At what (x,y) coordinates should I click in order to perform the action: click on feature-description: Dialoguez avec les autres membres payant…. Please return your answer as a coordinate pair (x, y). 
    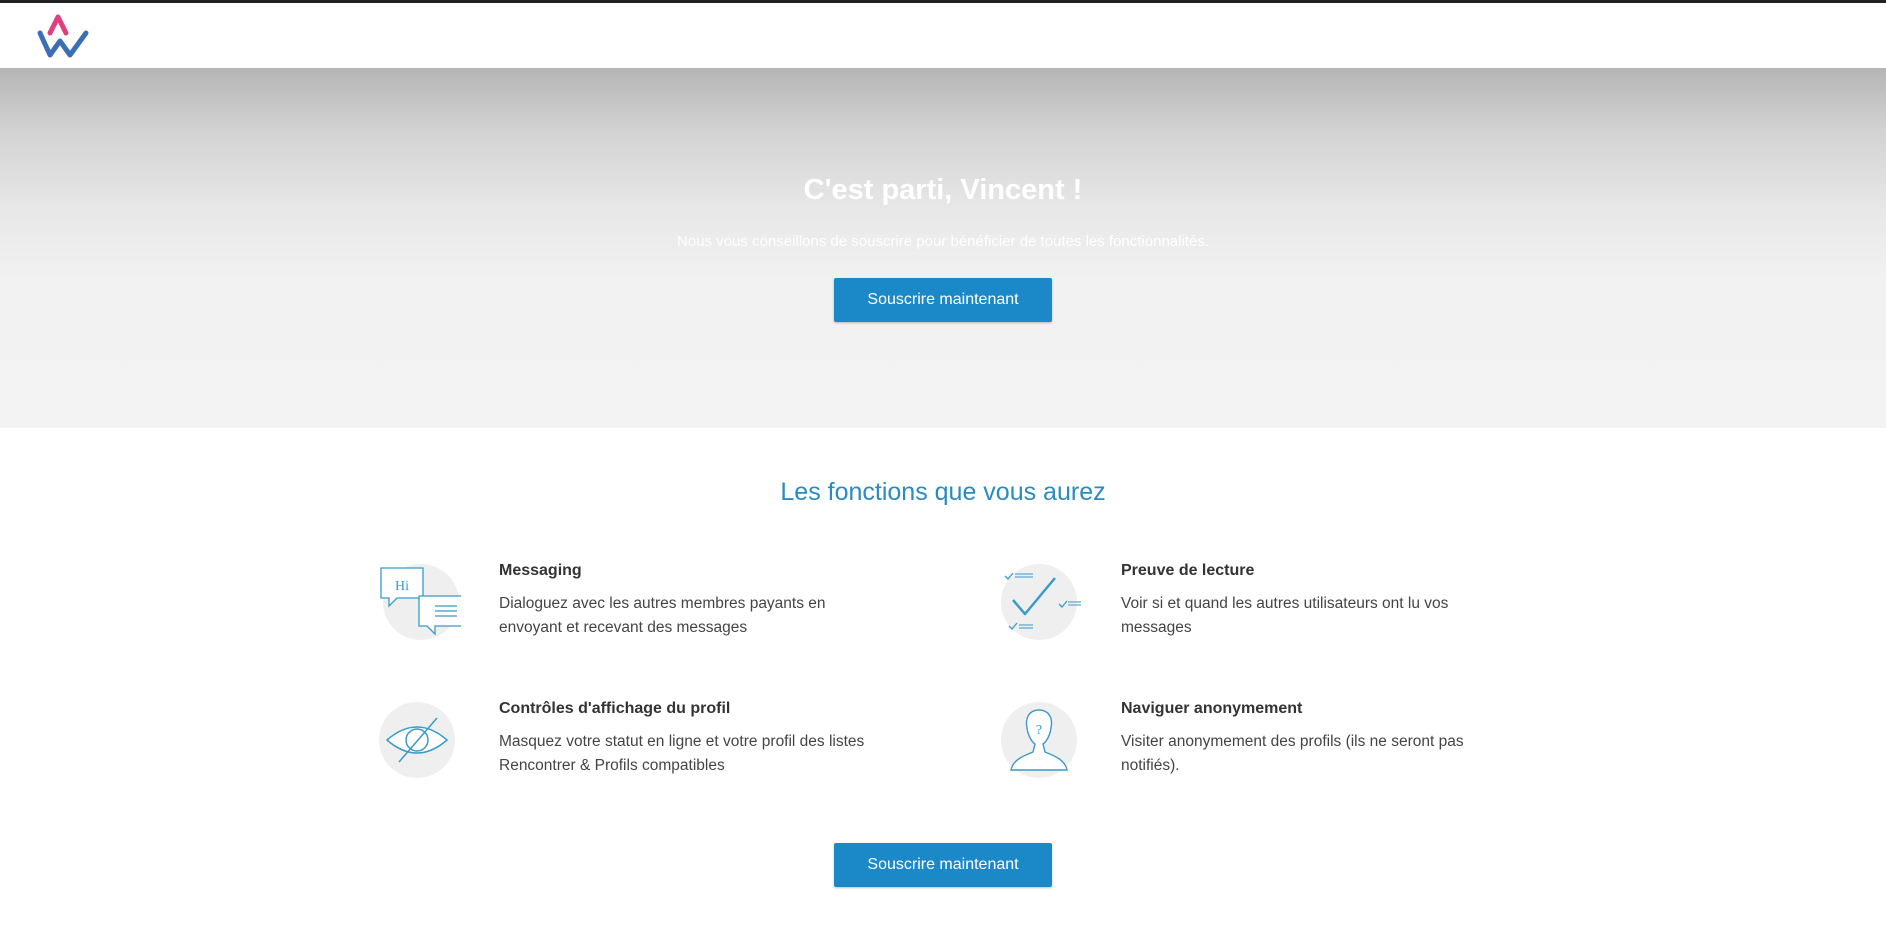
    Looking at the image, I should click on (662, 615).